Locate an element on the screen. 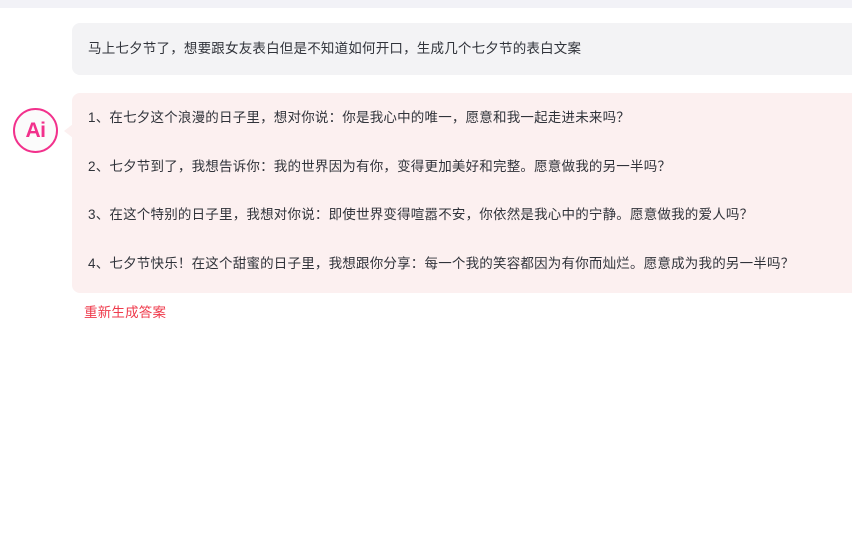  user-message-row: 马上七夕节了，想要跟女友表白但是不知道如何开口，生成几个七夕节的表白文案 is located at coordinates (426, 49).